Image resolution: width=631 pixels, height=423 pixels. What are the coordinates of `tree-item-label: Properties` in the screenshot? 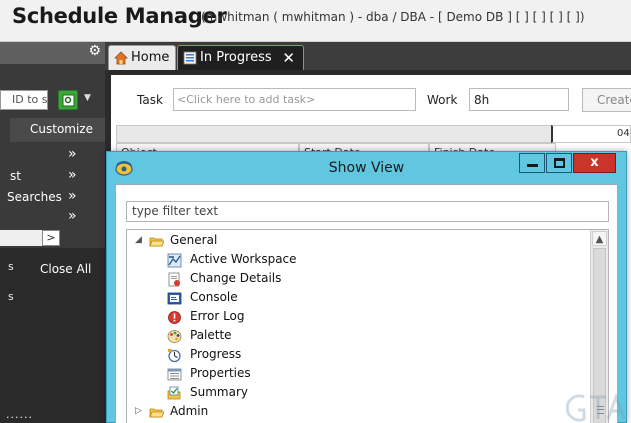 It's located at (220, 373).